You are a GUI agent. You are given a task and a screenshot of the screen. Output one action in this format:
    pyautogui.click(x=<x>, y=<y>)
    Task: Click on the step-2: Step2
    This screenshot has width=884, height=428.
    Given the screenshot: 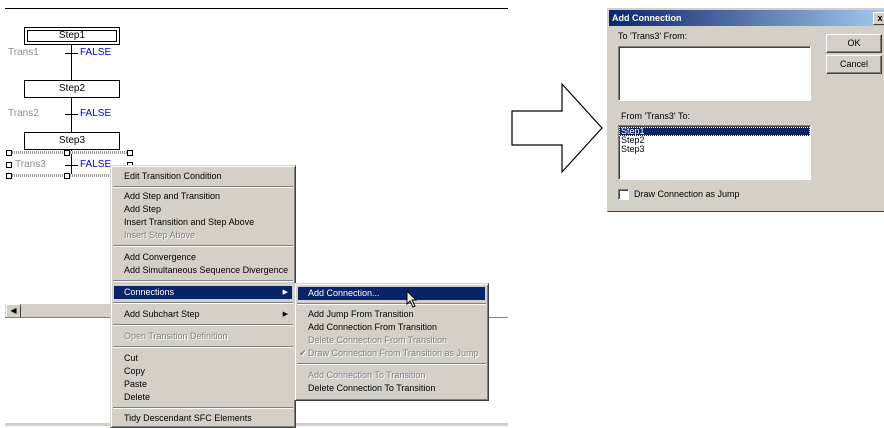 What is the action you would take?
    pyautogui.click(x=72, y=89)
    